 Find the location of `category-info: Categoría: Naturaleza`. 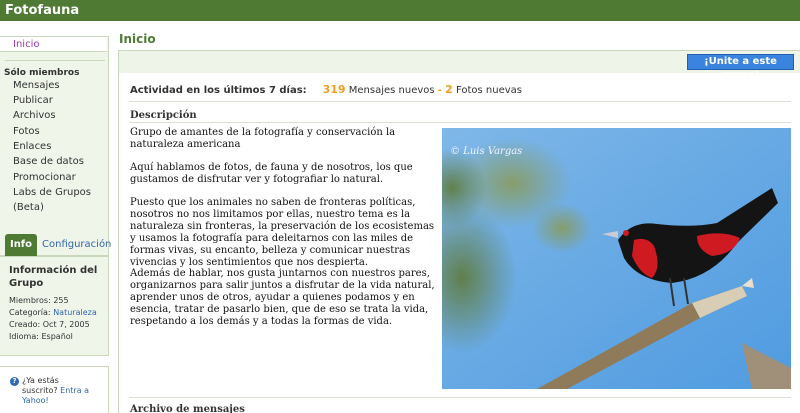

category-info: Categoría: Naturaleza is located at coordinates (53, 312).